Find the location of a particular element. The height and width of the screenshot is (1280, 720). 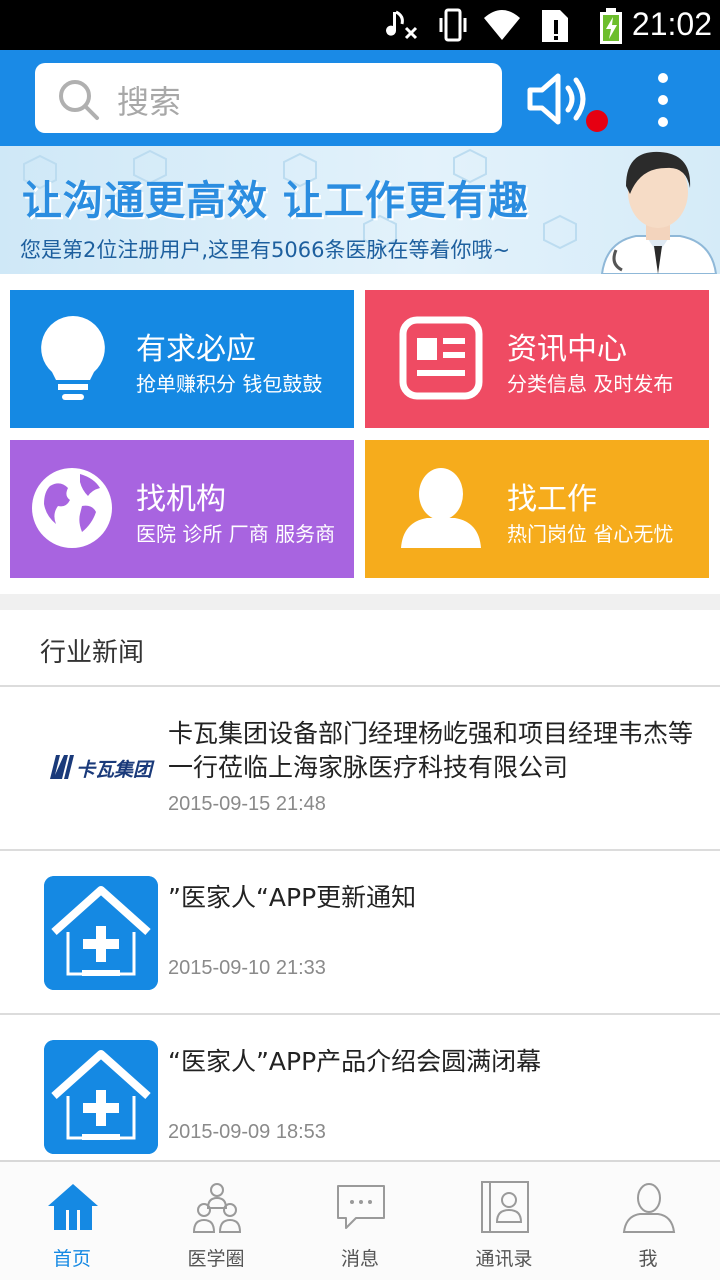

contacts-icon is located at coordinates (505, 1207).